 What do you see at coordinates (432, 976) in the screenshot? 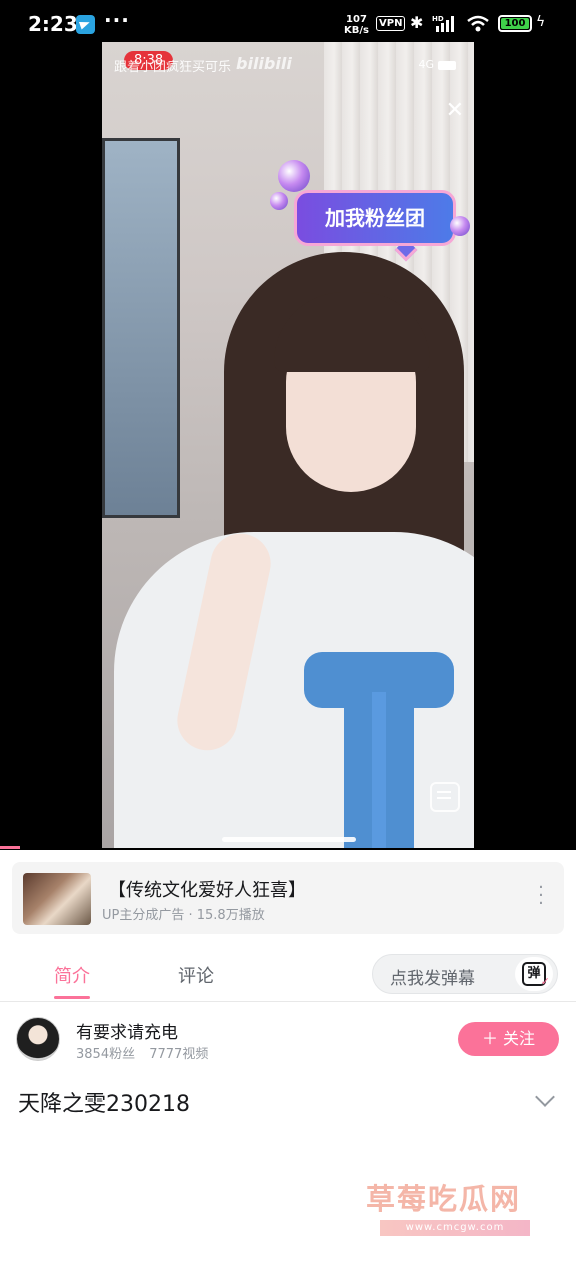
I see `danmaku-placeholder: 点我发弹幕` at bounding box center [432, 976].